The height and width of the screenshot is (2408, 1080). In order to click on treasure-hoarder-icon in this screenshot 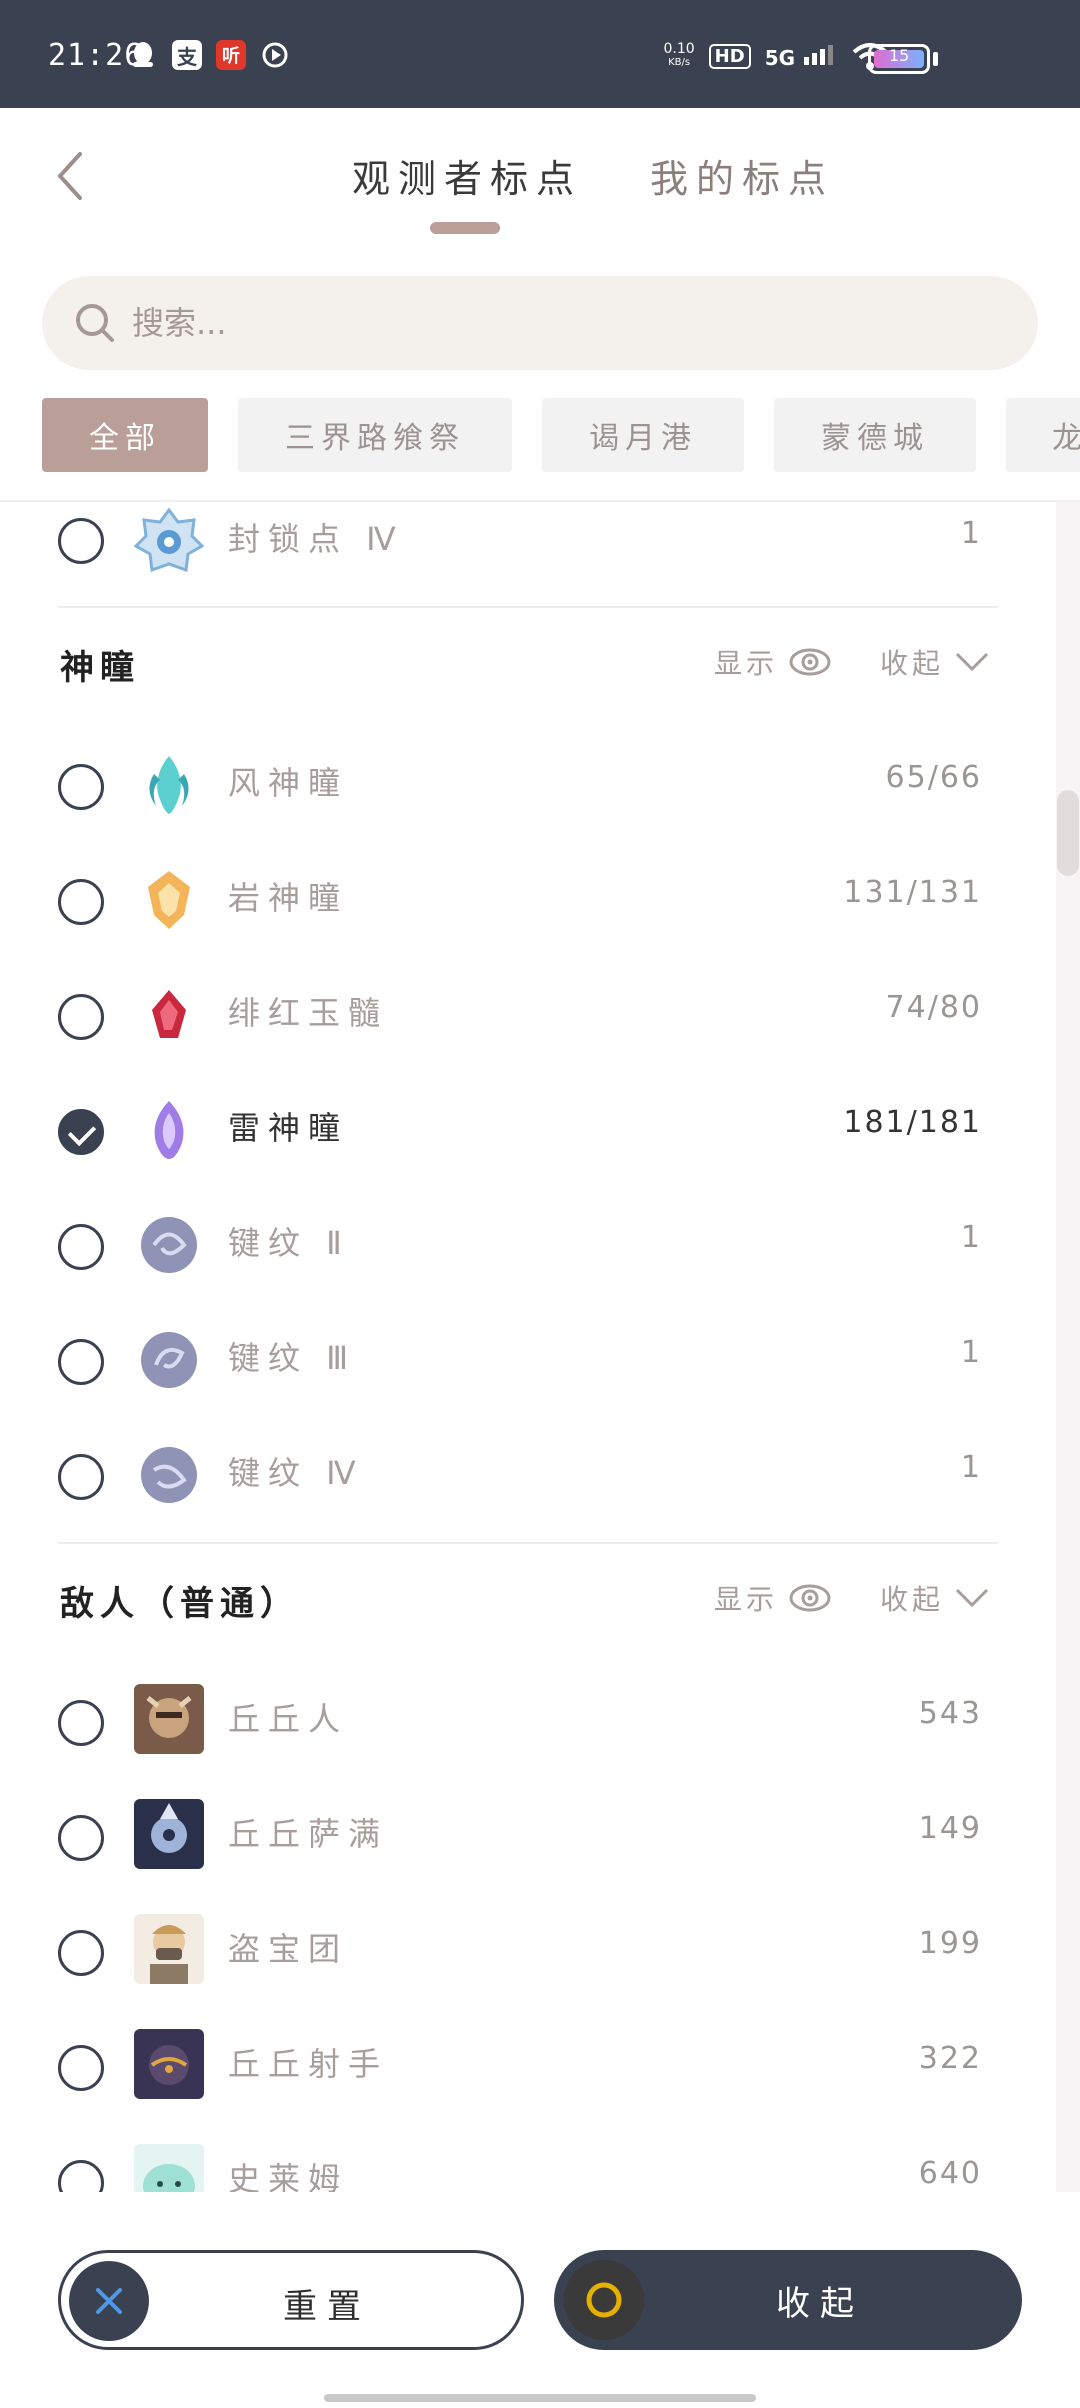, I will do `click(169, 1949)`.